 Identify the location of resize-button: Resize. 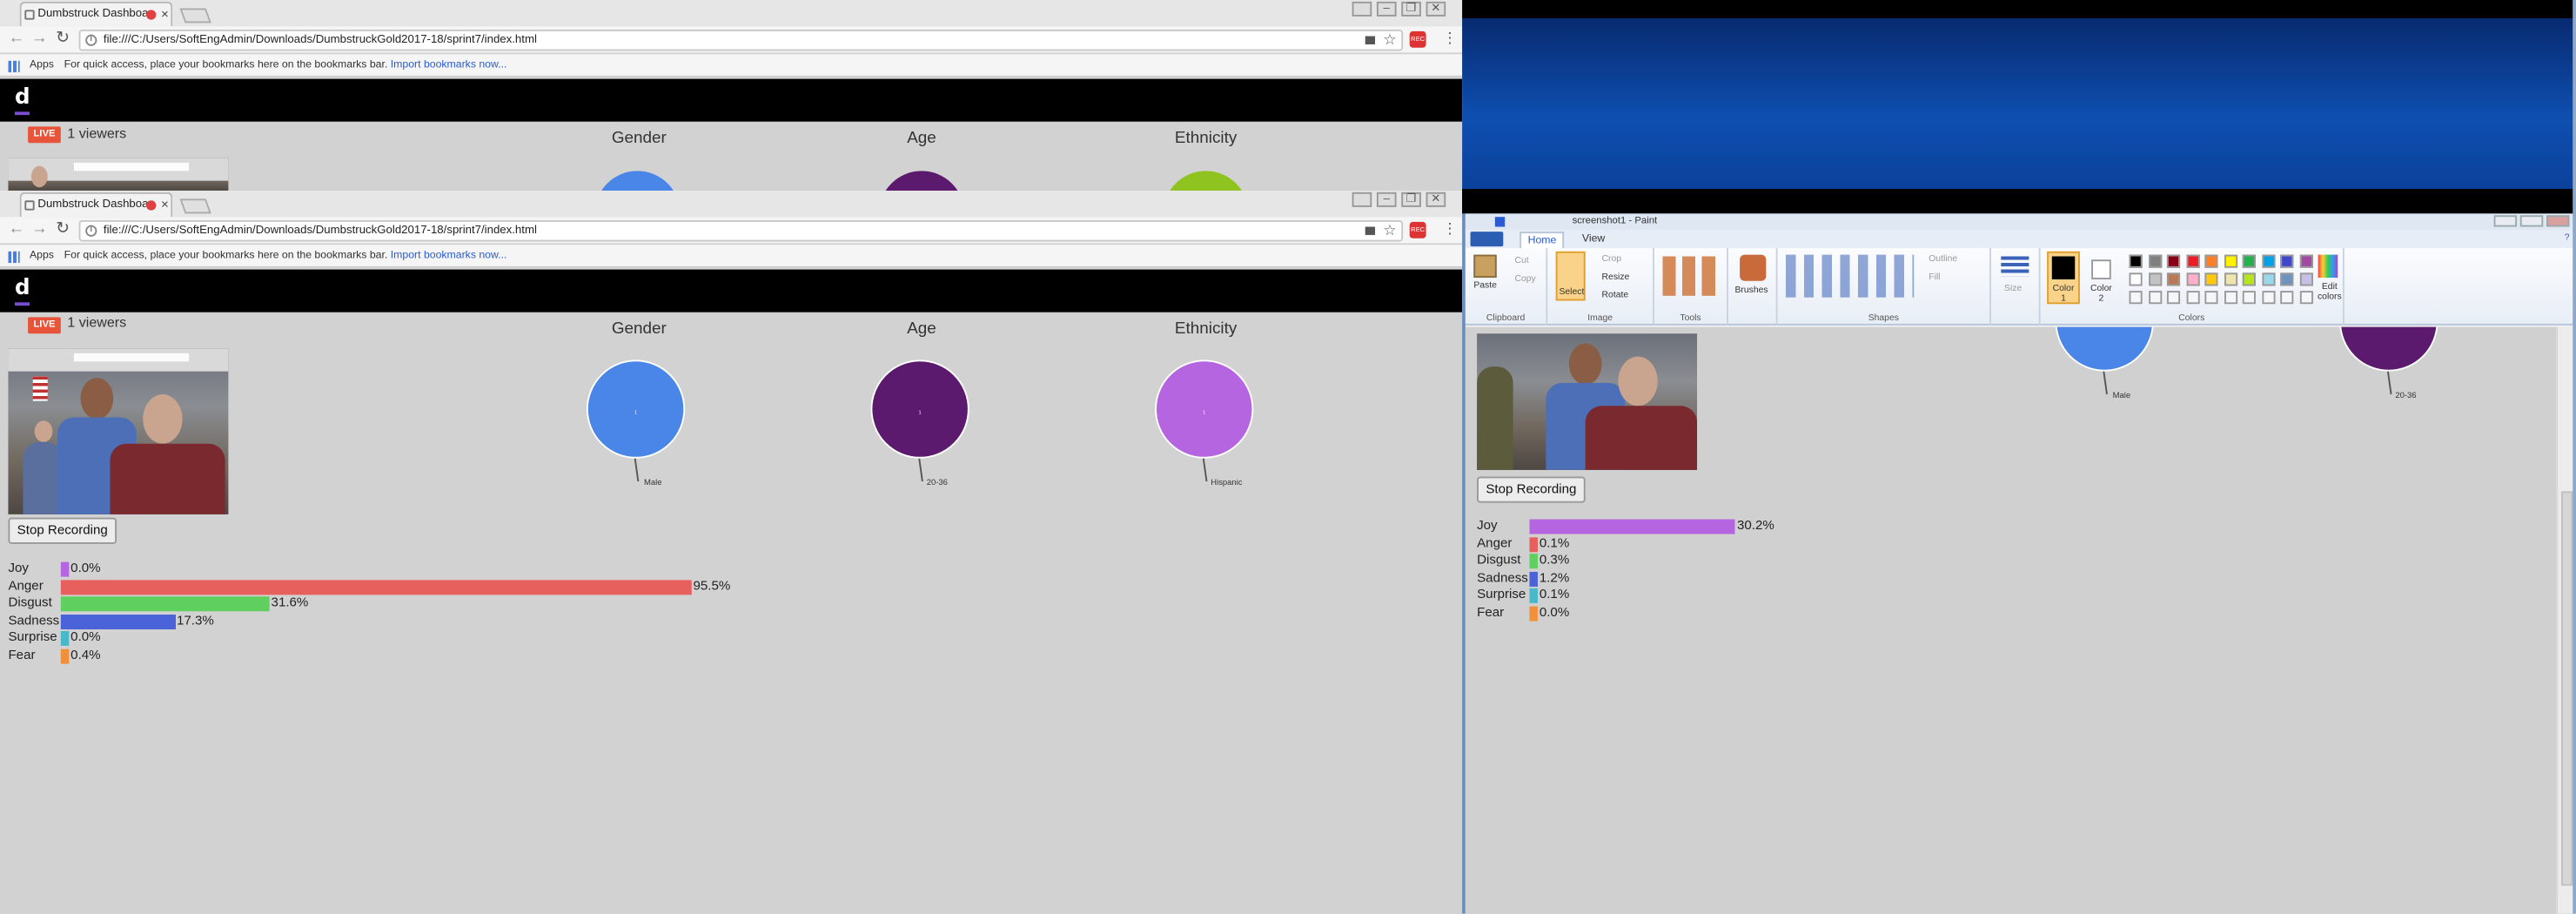
(1616, 277).